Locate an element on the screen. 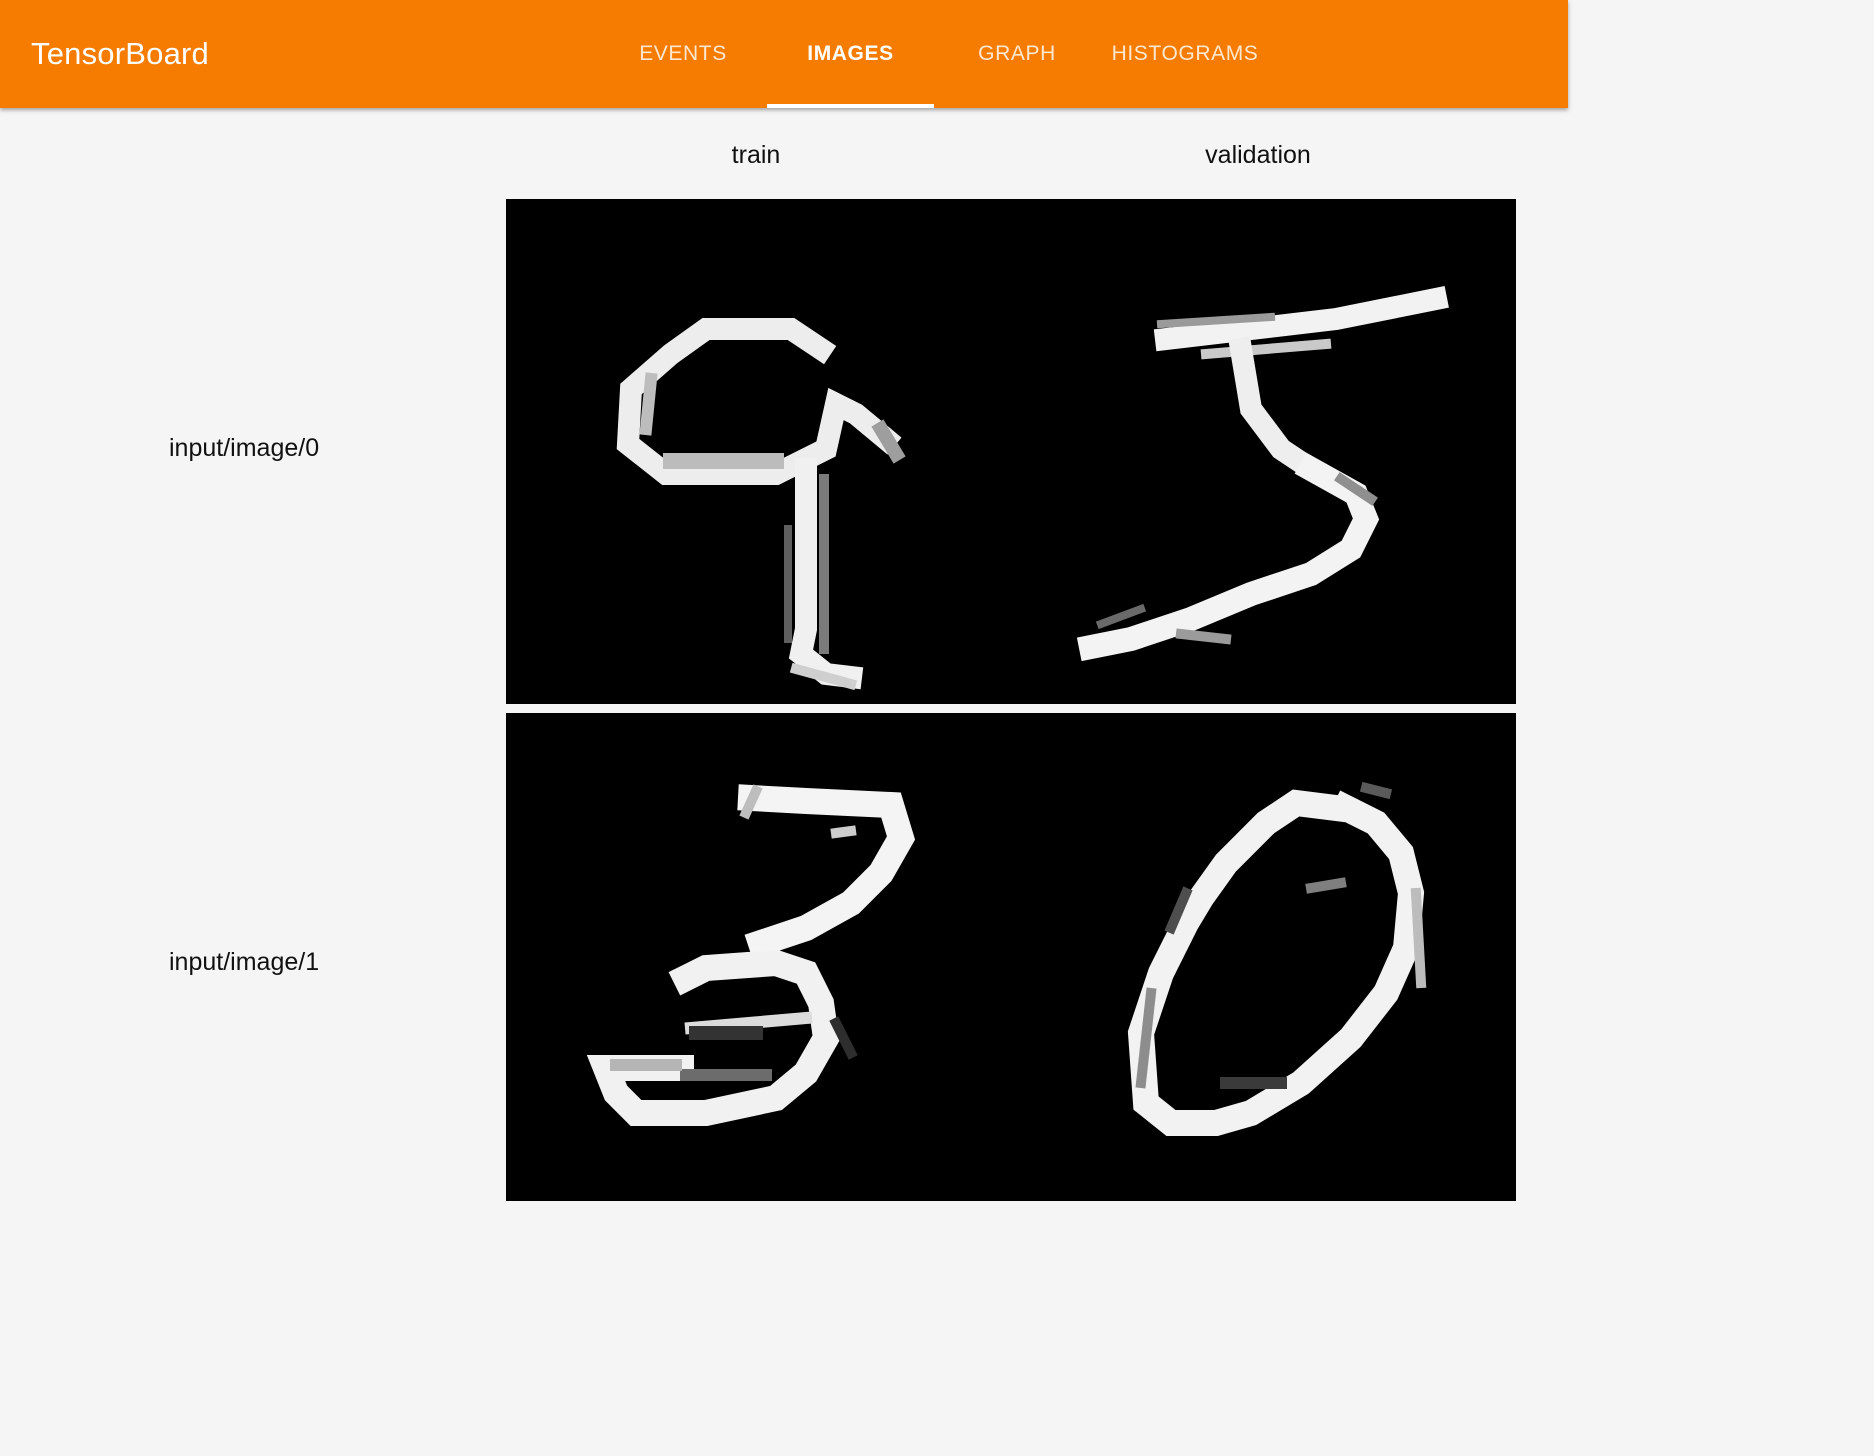 This screenshot has width=1874, height=1456. row-label-image-0: input/image/0 is located at coordinates (244, 448).